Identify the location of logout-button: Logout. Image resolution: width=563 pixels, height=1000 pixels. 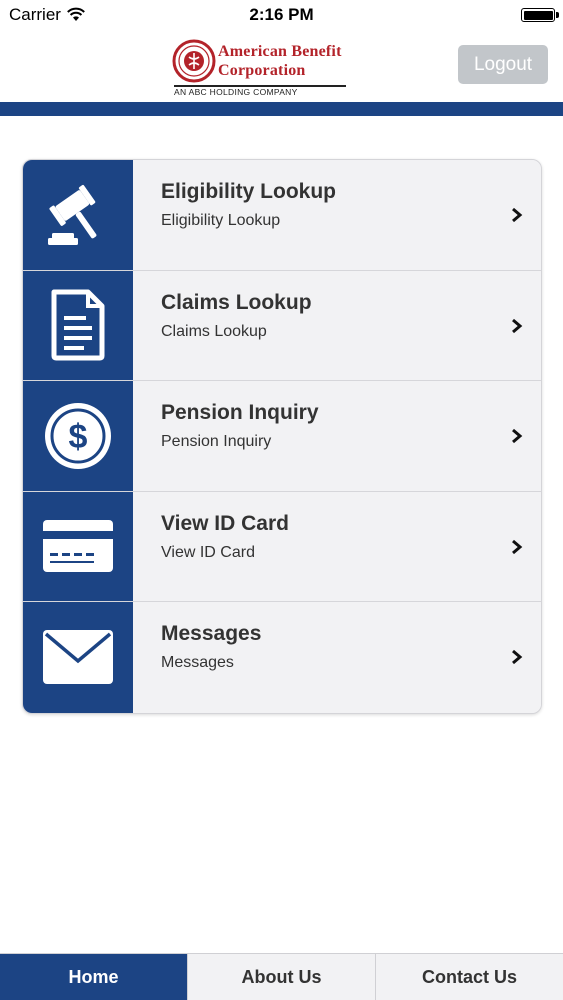
(503, 64).